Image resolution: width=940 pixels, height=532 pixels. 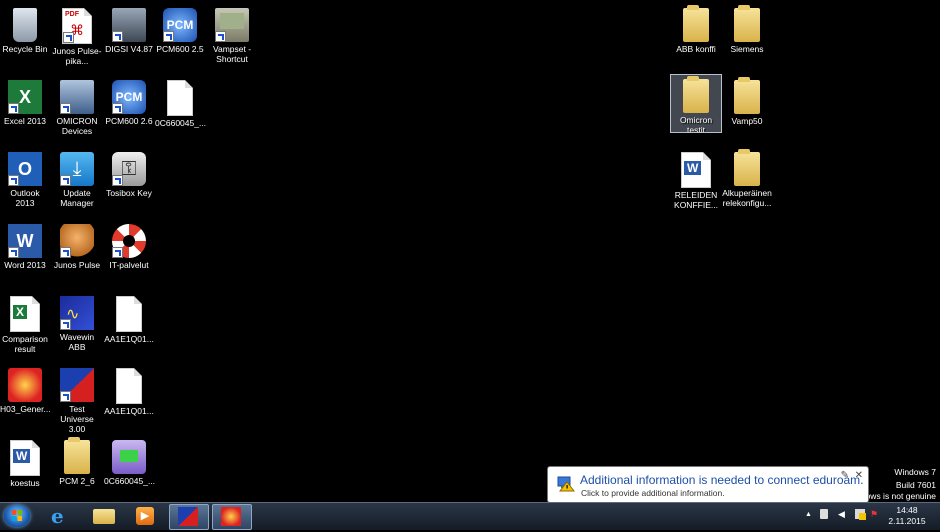 What do you see at coordinates (747, 101) in the screenshot?
I see `desktop-icon-vamp50: Vamp50` at bounding box center [747, 101].